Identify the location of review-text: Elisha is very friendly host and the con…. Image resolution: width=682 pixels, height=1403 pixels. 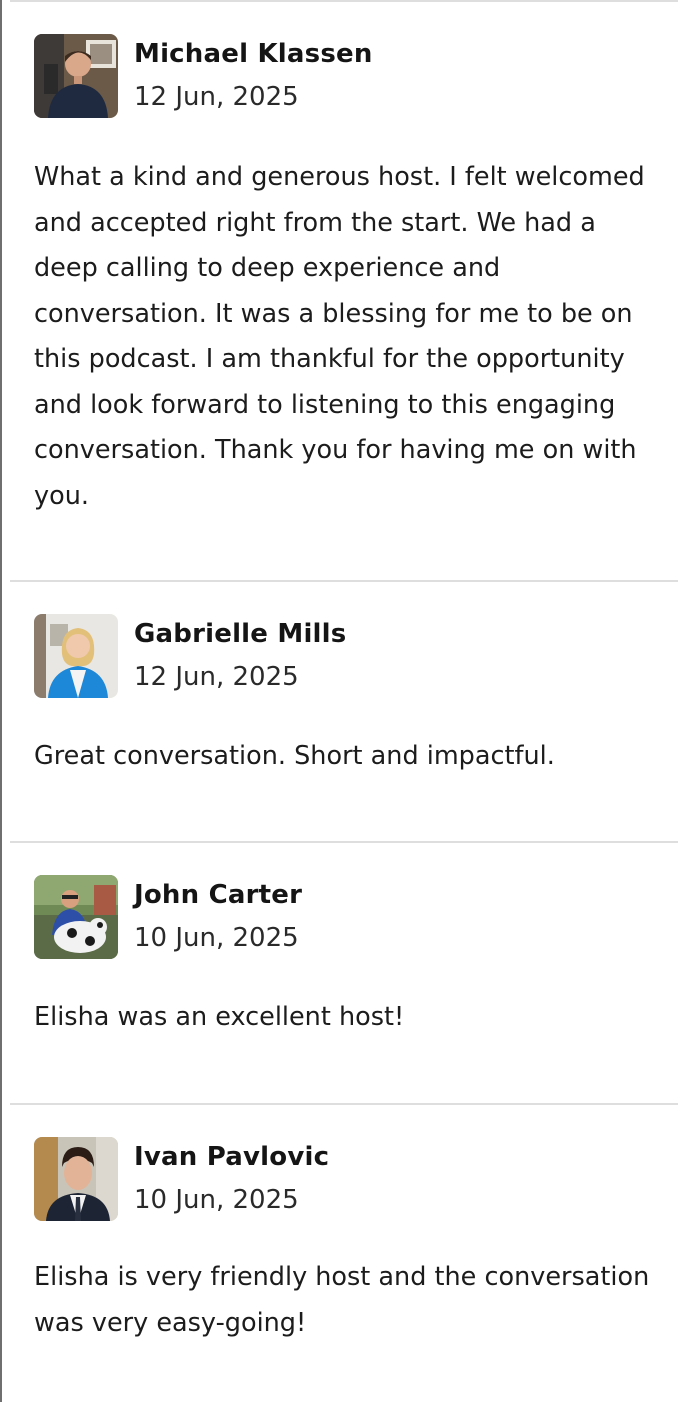
(342, 1300).